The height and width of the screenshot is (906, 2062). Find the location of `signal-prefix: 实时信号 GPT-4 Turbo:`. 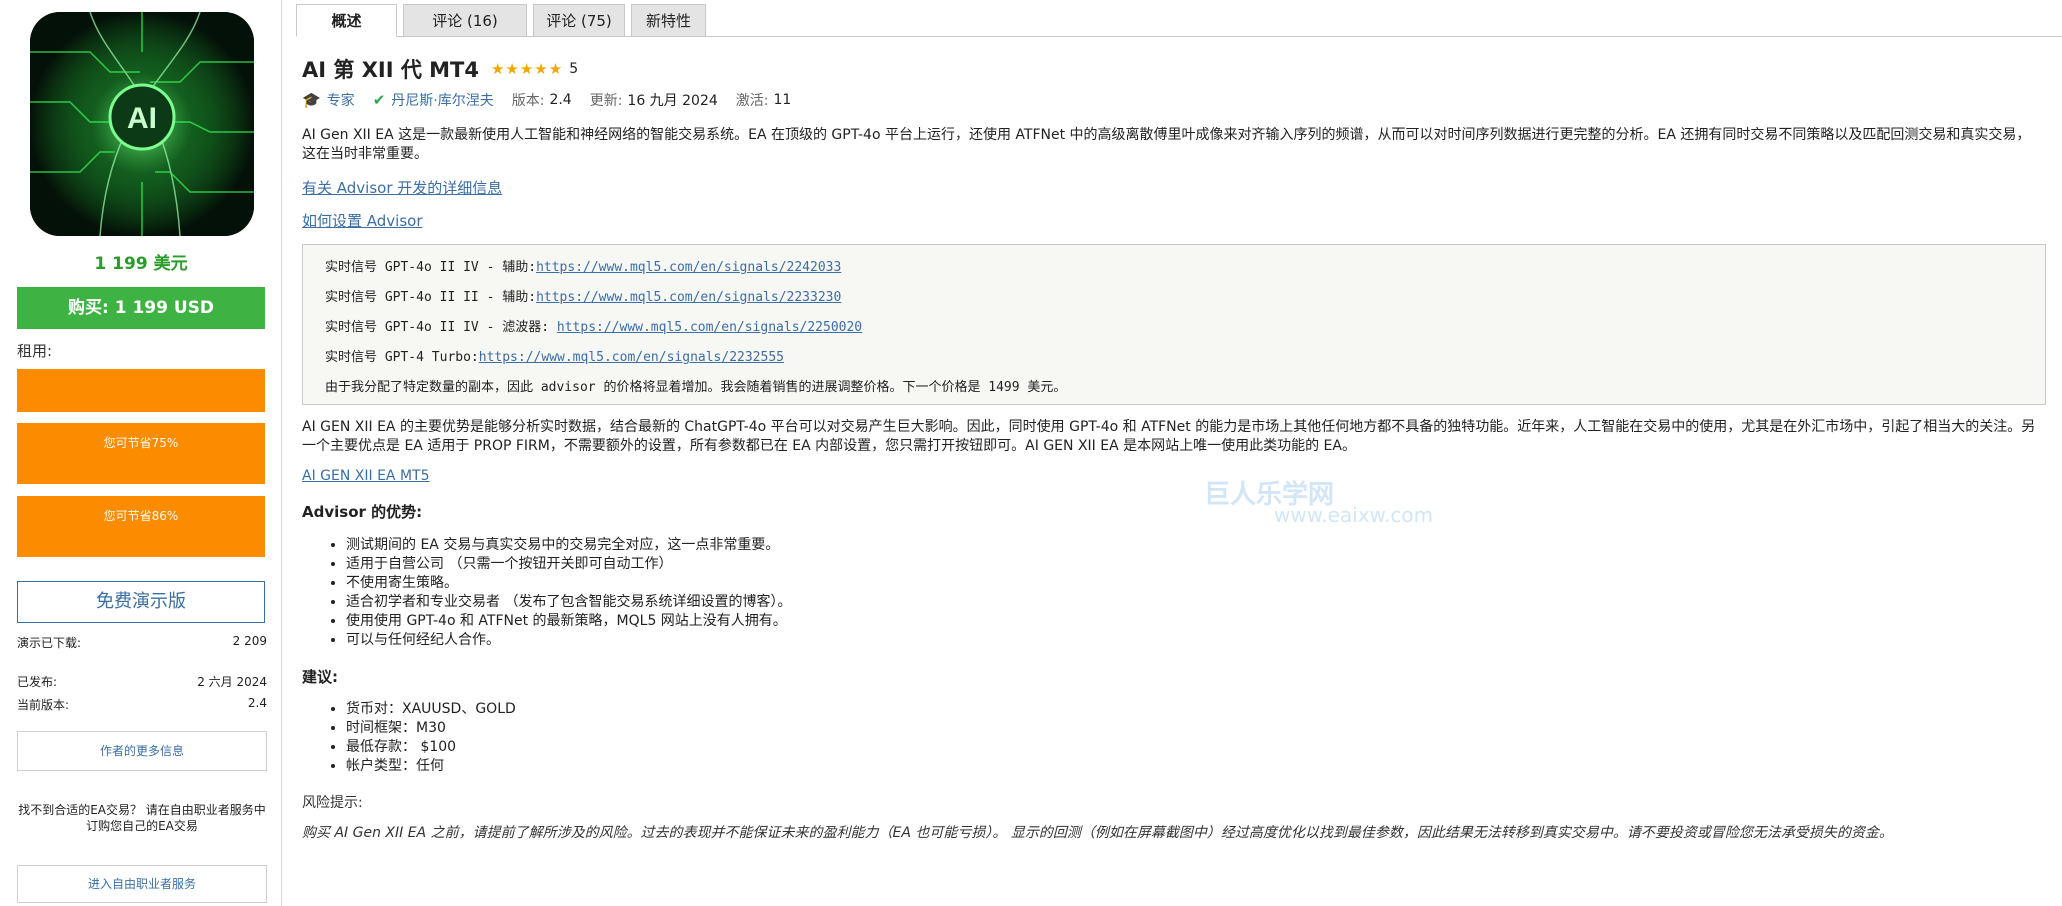

signal-prefix: 实时信号 GPT-4 Turbo: is located at coordinates (402, 357).